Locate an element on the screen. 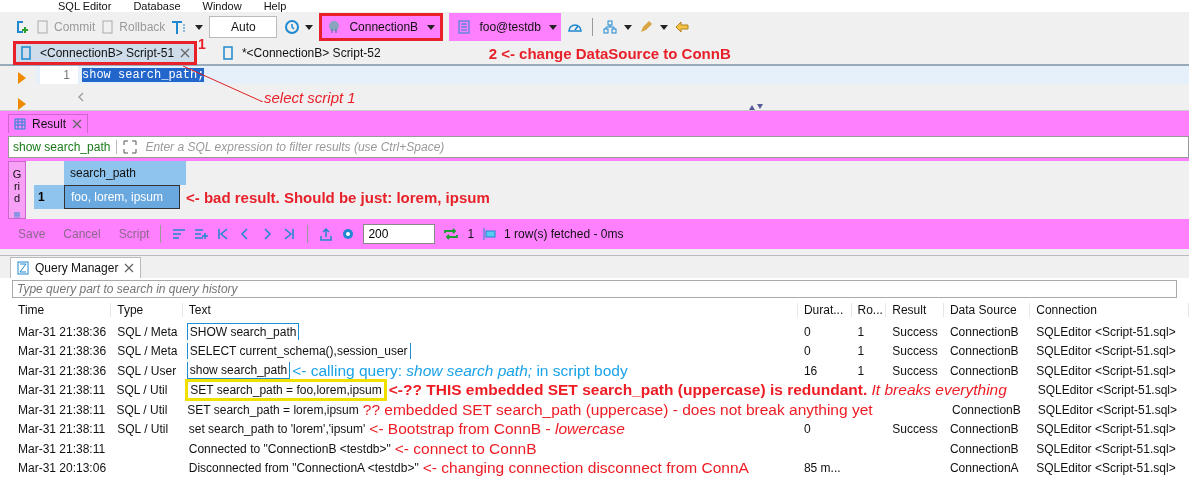  result-tab: Result is located at coordinates (48, 123).